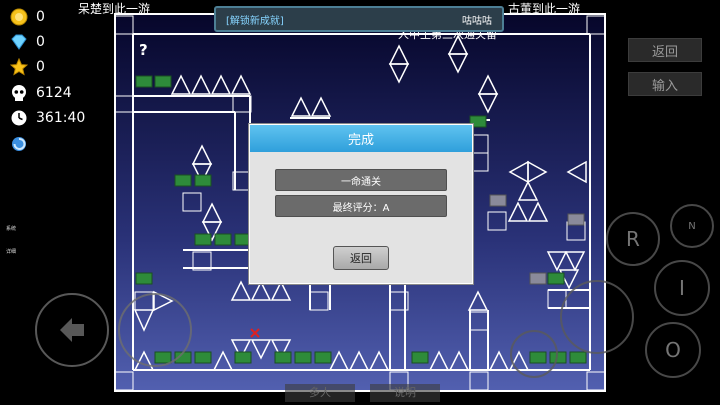 This screenshot has height=405, width=720. I want to click on star-icon, so click(19, 67).